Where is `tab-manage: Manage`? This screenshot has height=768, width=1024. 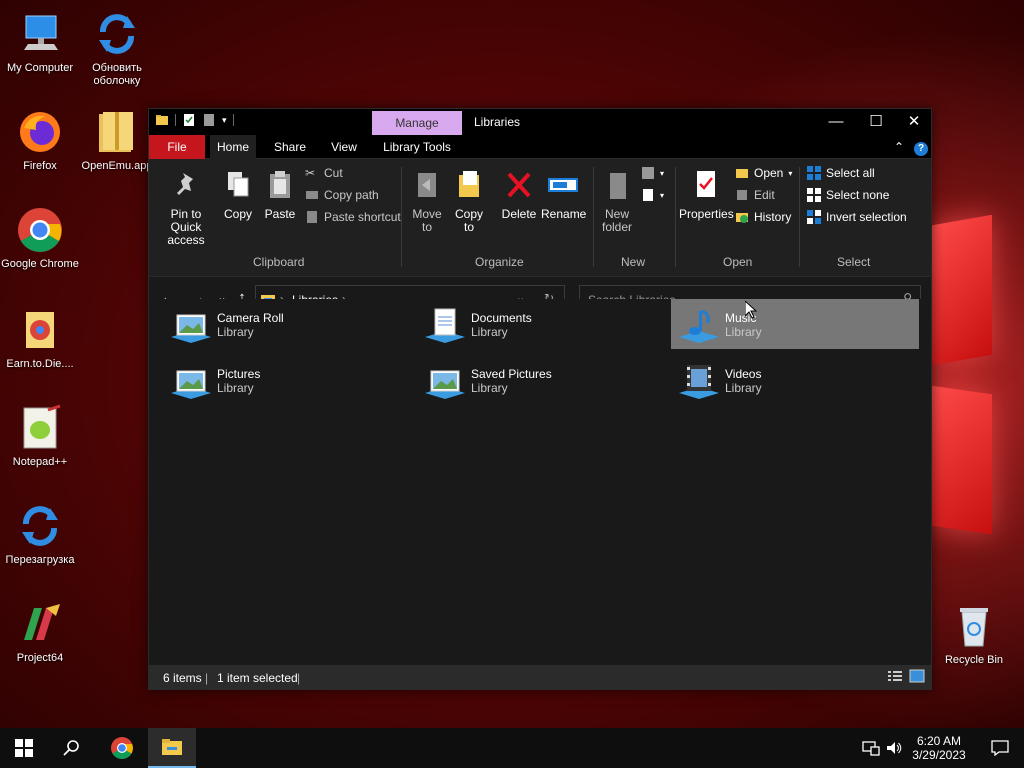 tab-manage: Manage is located at coordinates (417, 123).